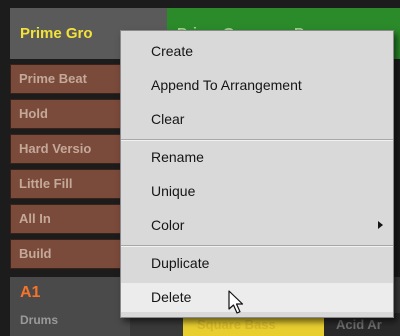 The image size is (400, 336). I want to click on pattern-slot: All In, so click(72, 219).